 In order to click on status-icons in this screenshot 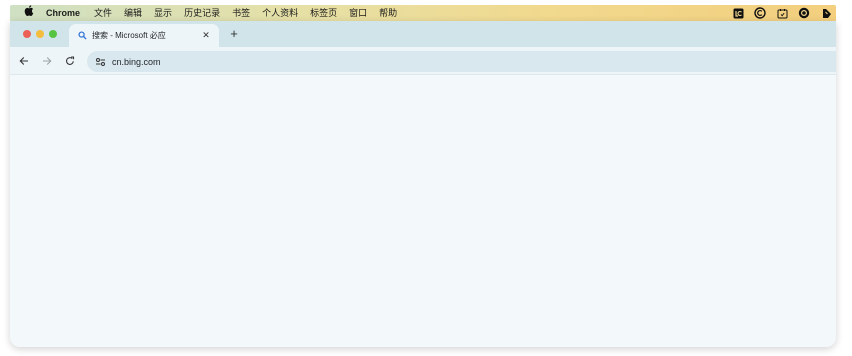, I will do `click(782, 13)`.